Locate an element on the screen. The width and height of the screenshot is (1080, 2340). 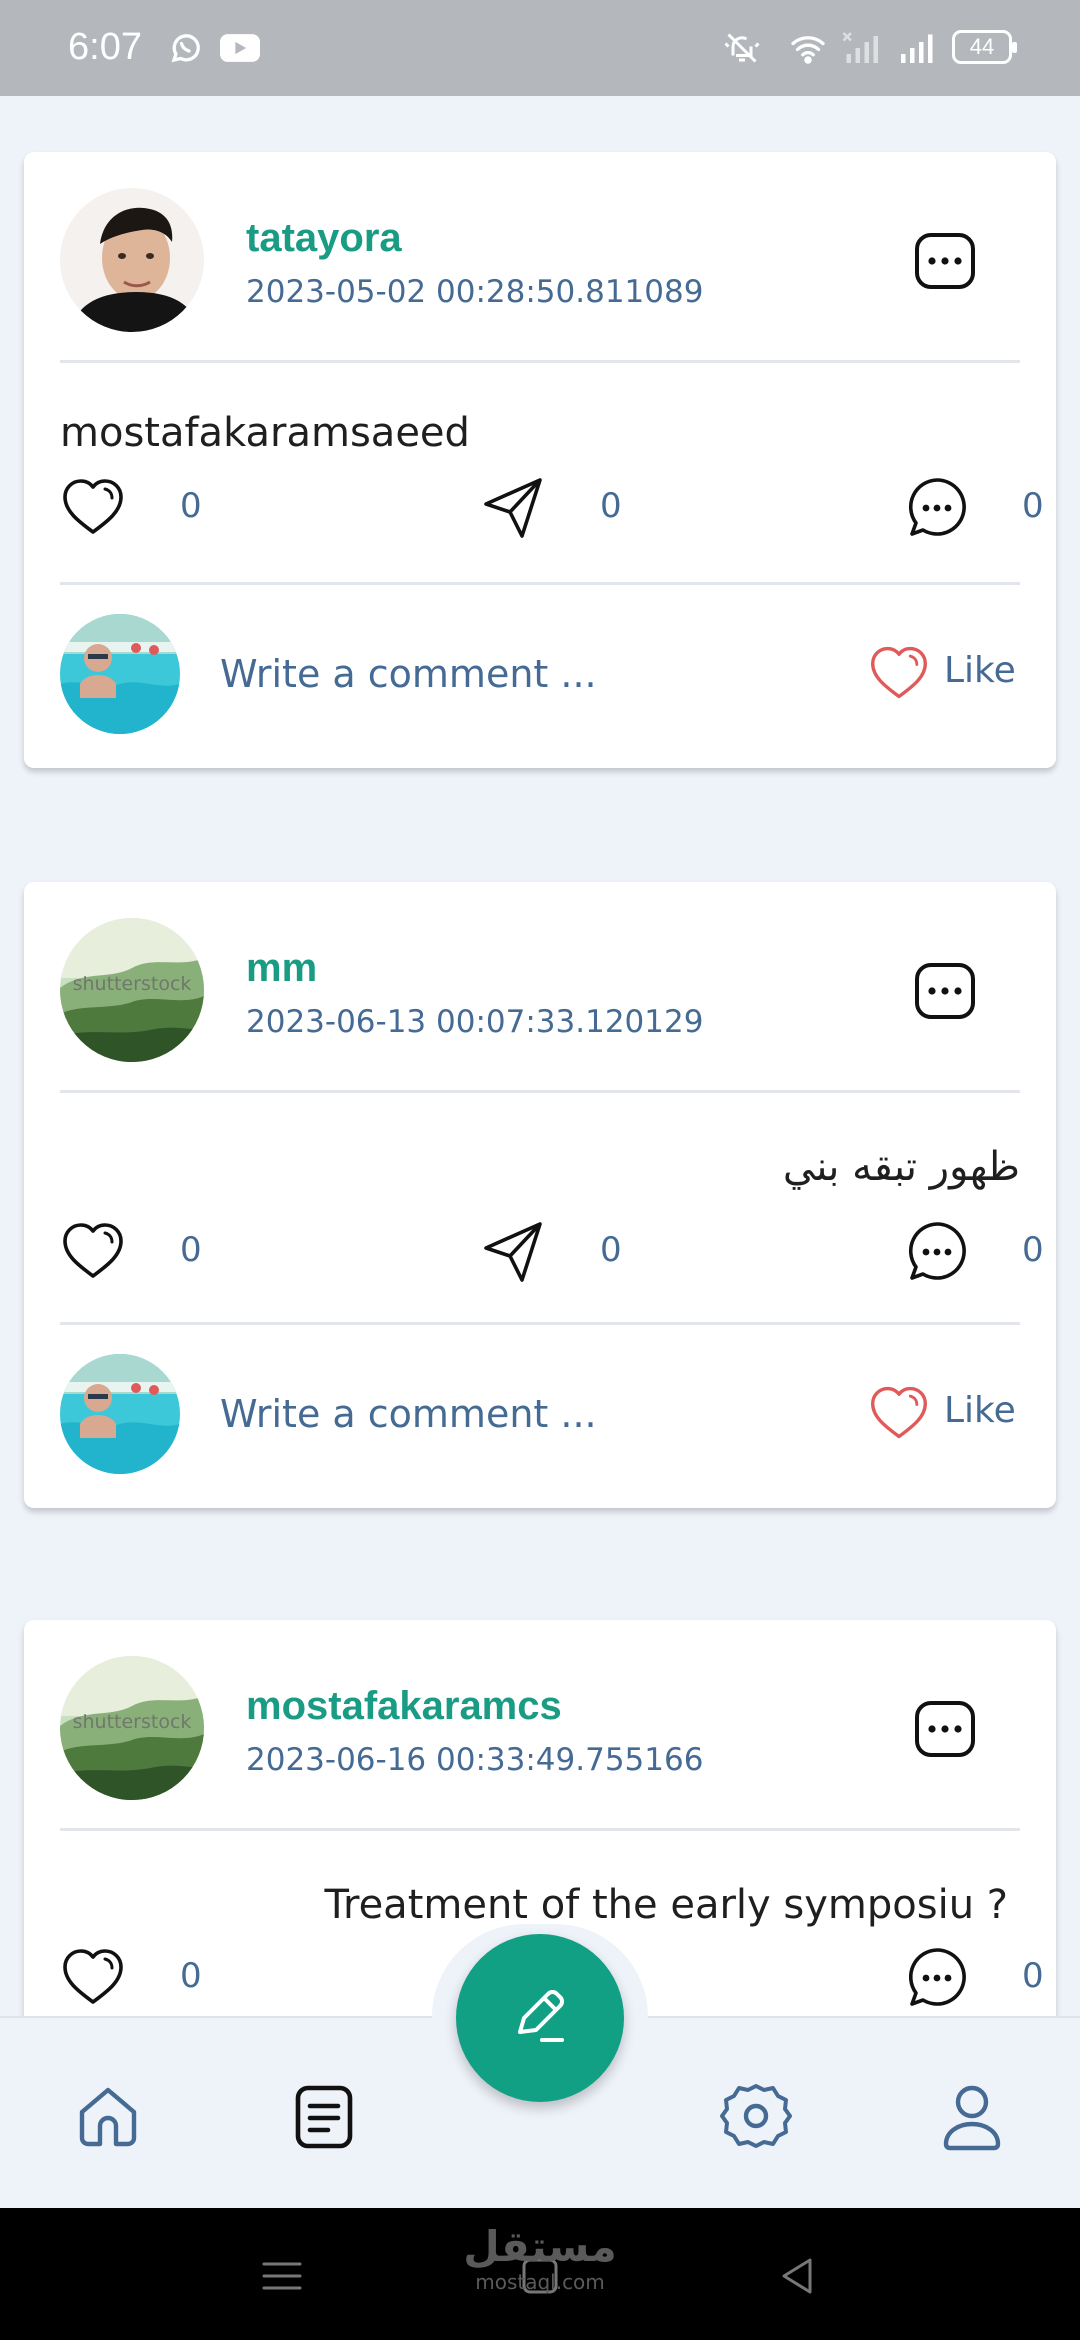
nav-posts is located at coordinates (324, 2116).